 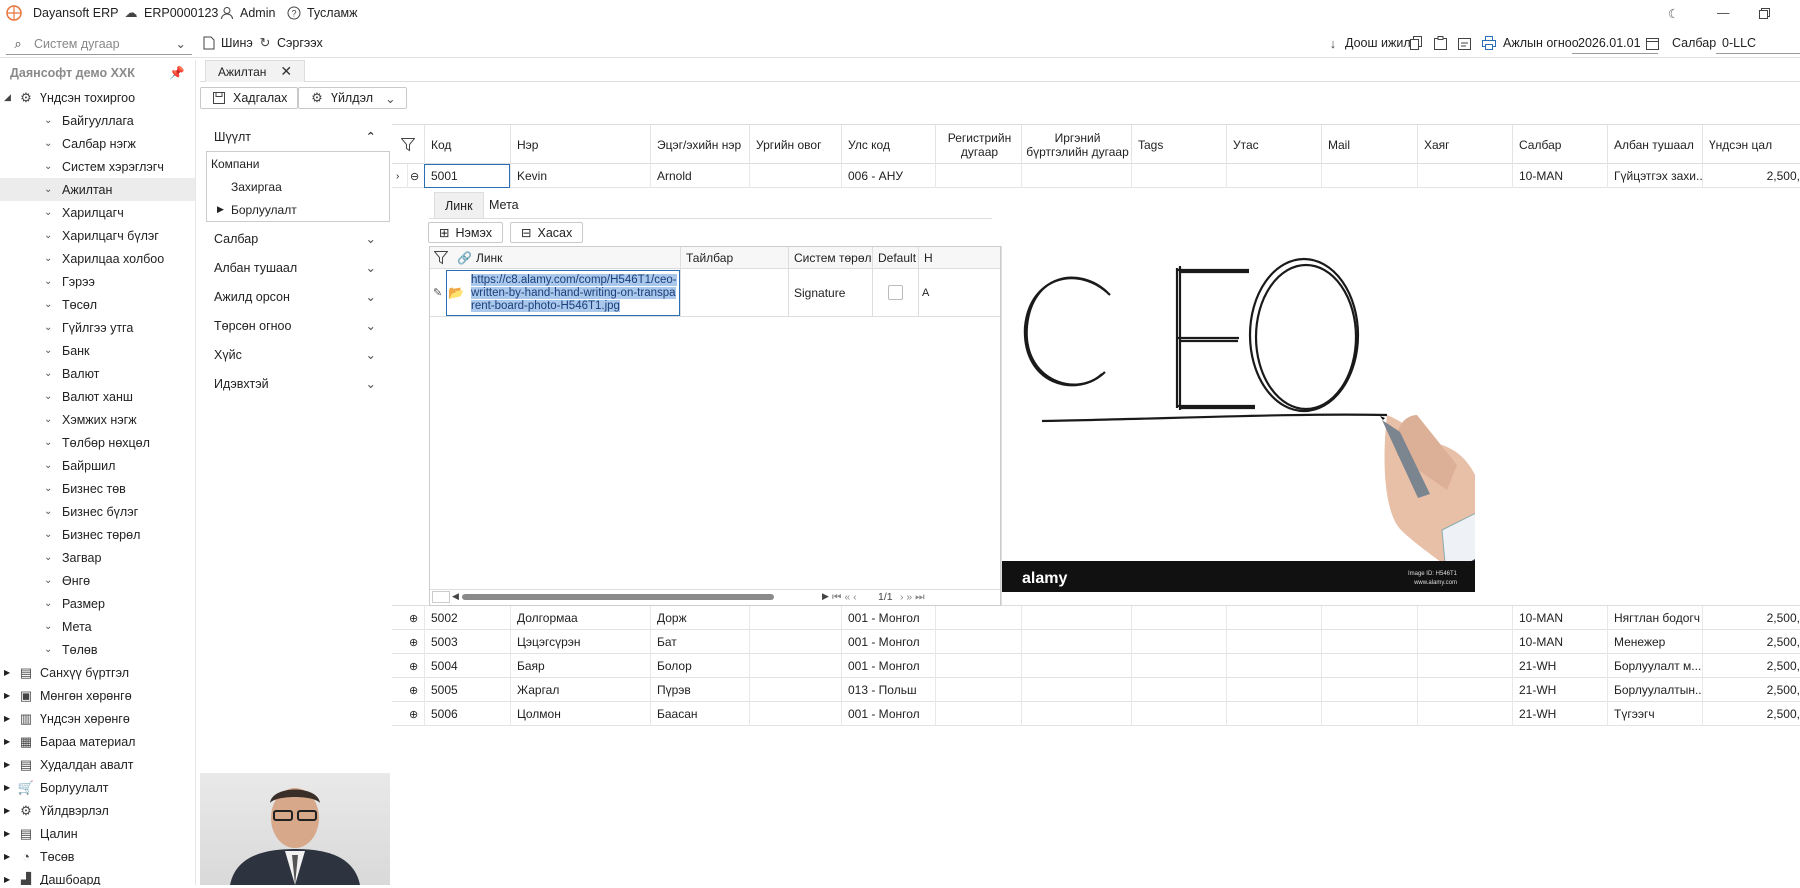 What do you see at coordinates (97, 327) in the screenshot?
I see `sidebar-item: ⌄ Гүйлгээ утга` at bounding box center [97, 327].